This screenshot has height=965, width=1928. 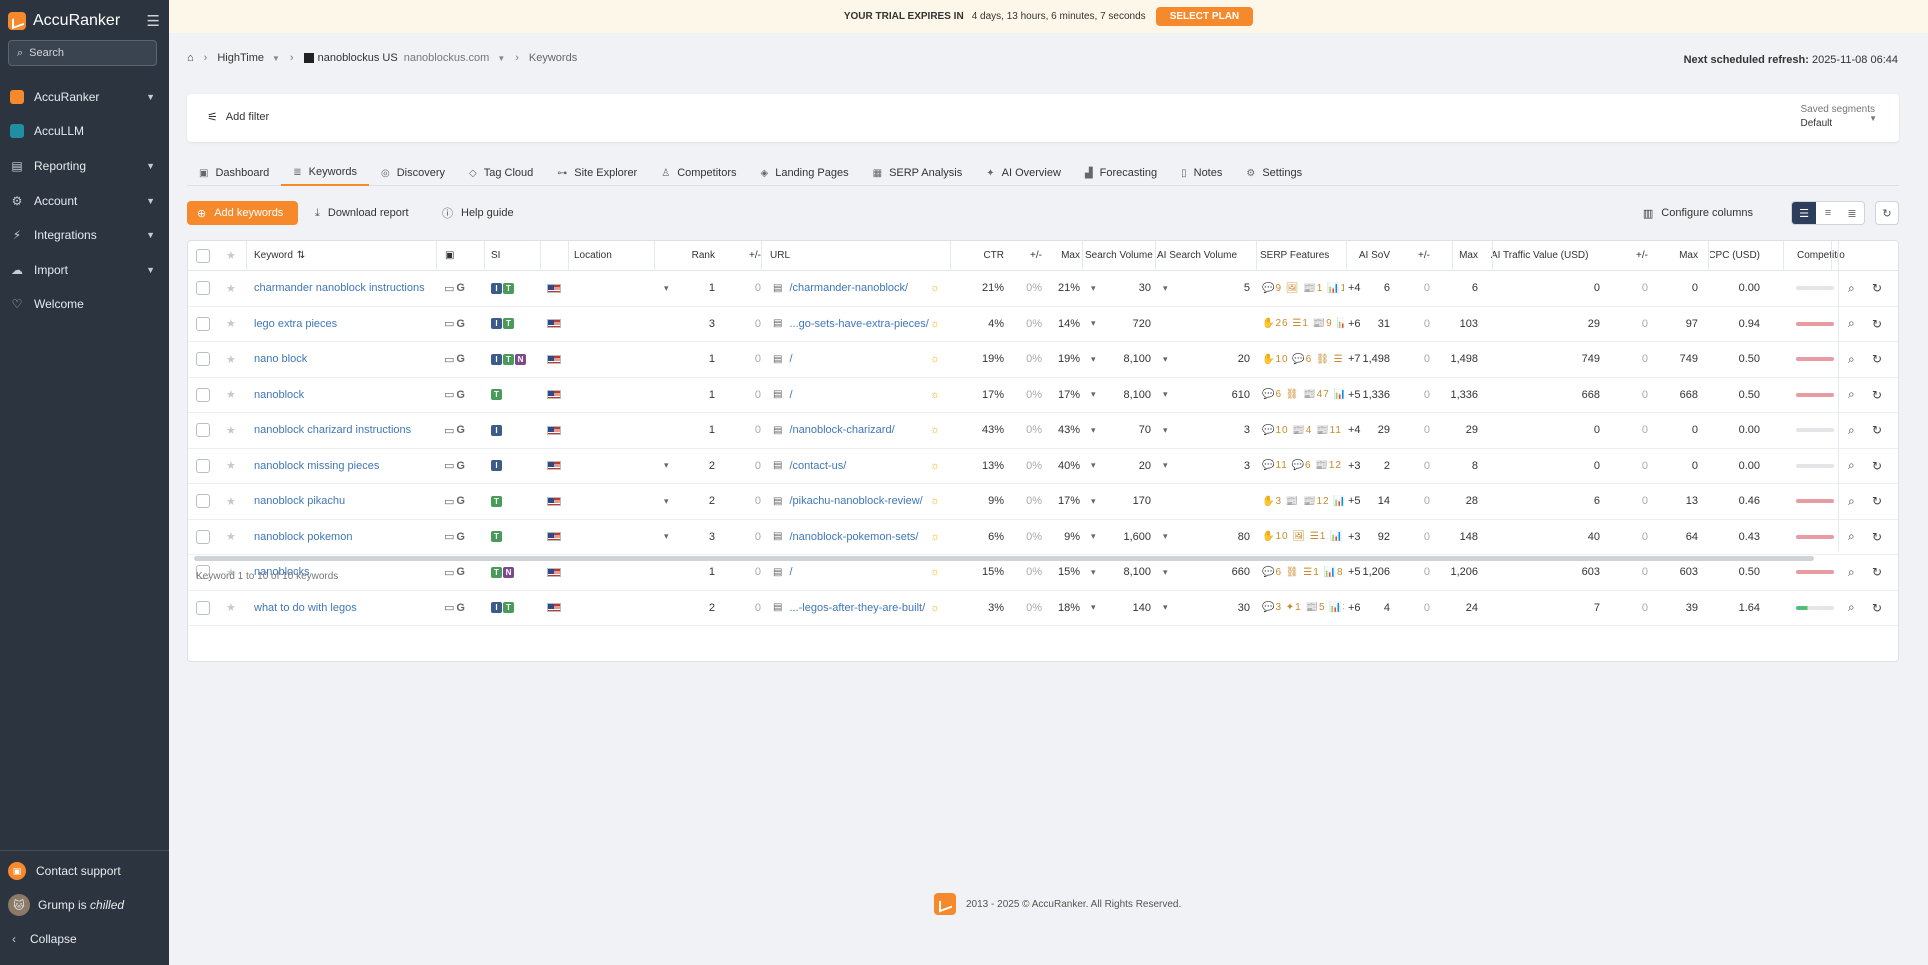 I want to click on url-link: /pikachu-nanoblock-review/, so click(x=855, y=501).